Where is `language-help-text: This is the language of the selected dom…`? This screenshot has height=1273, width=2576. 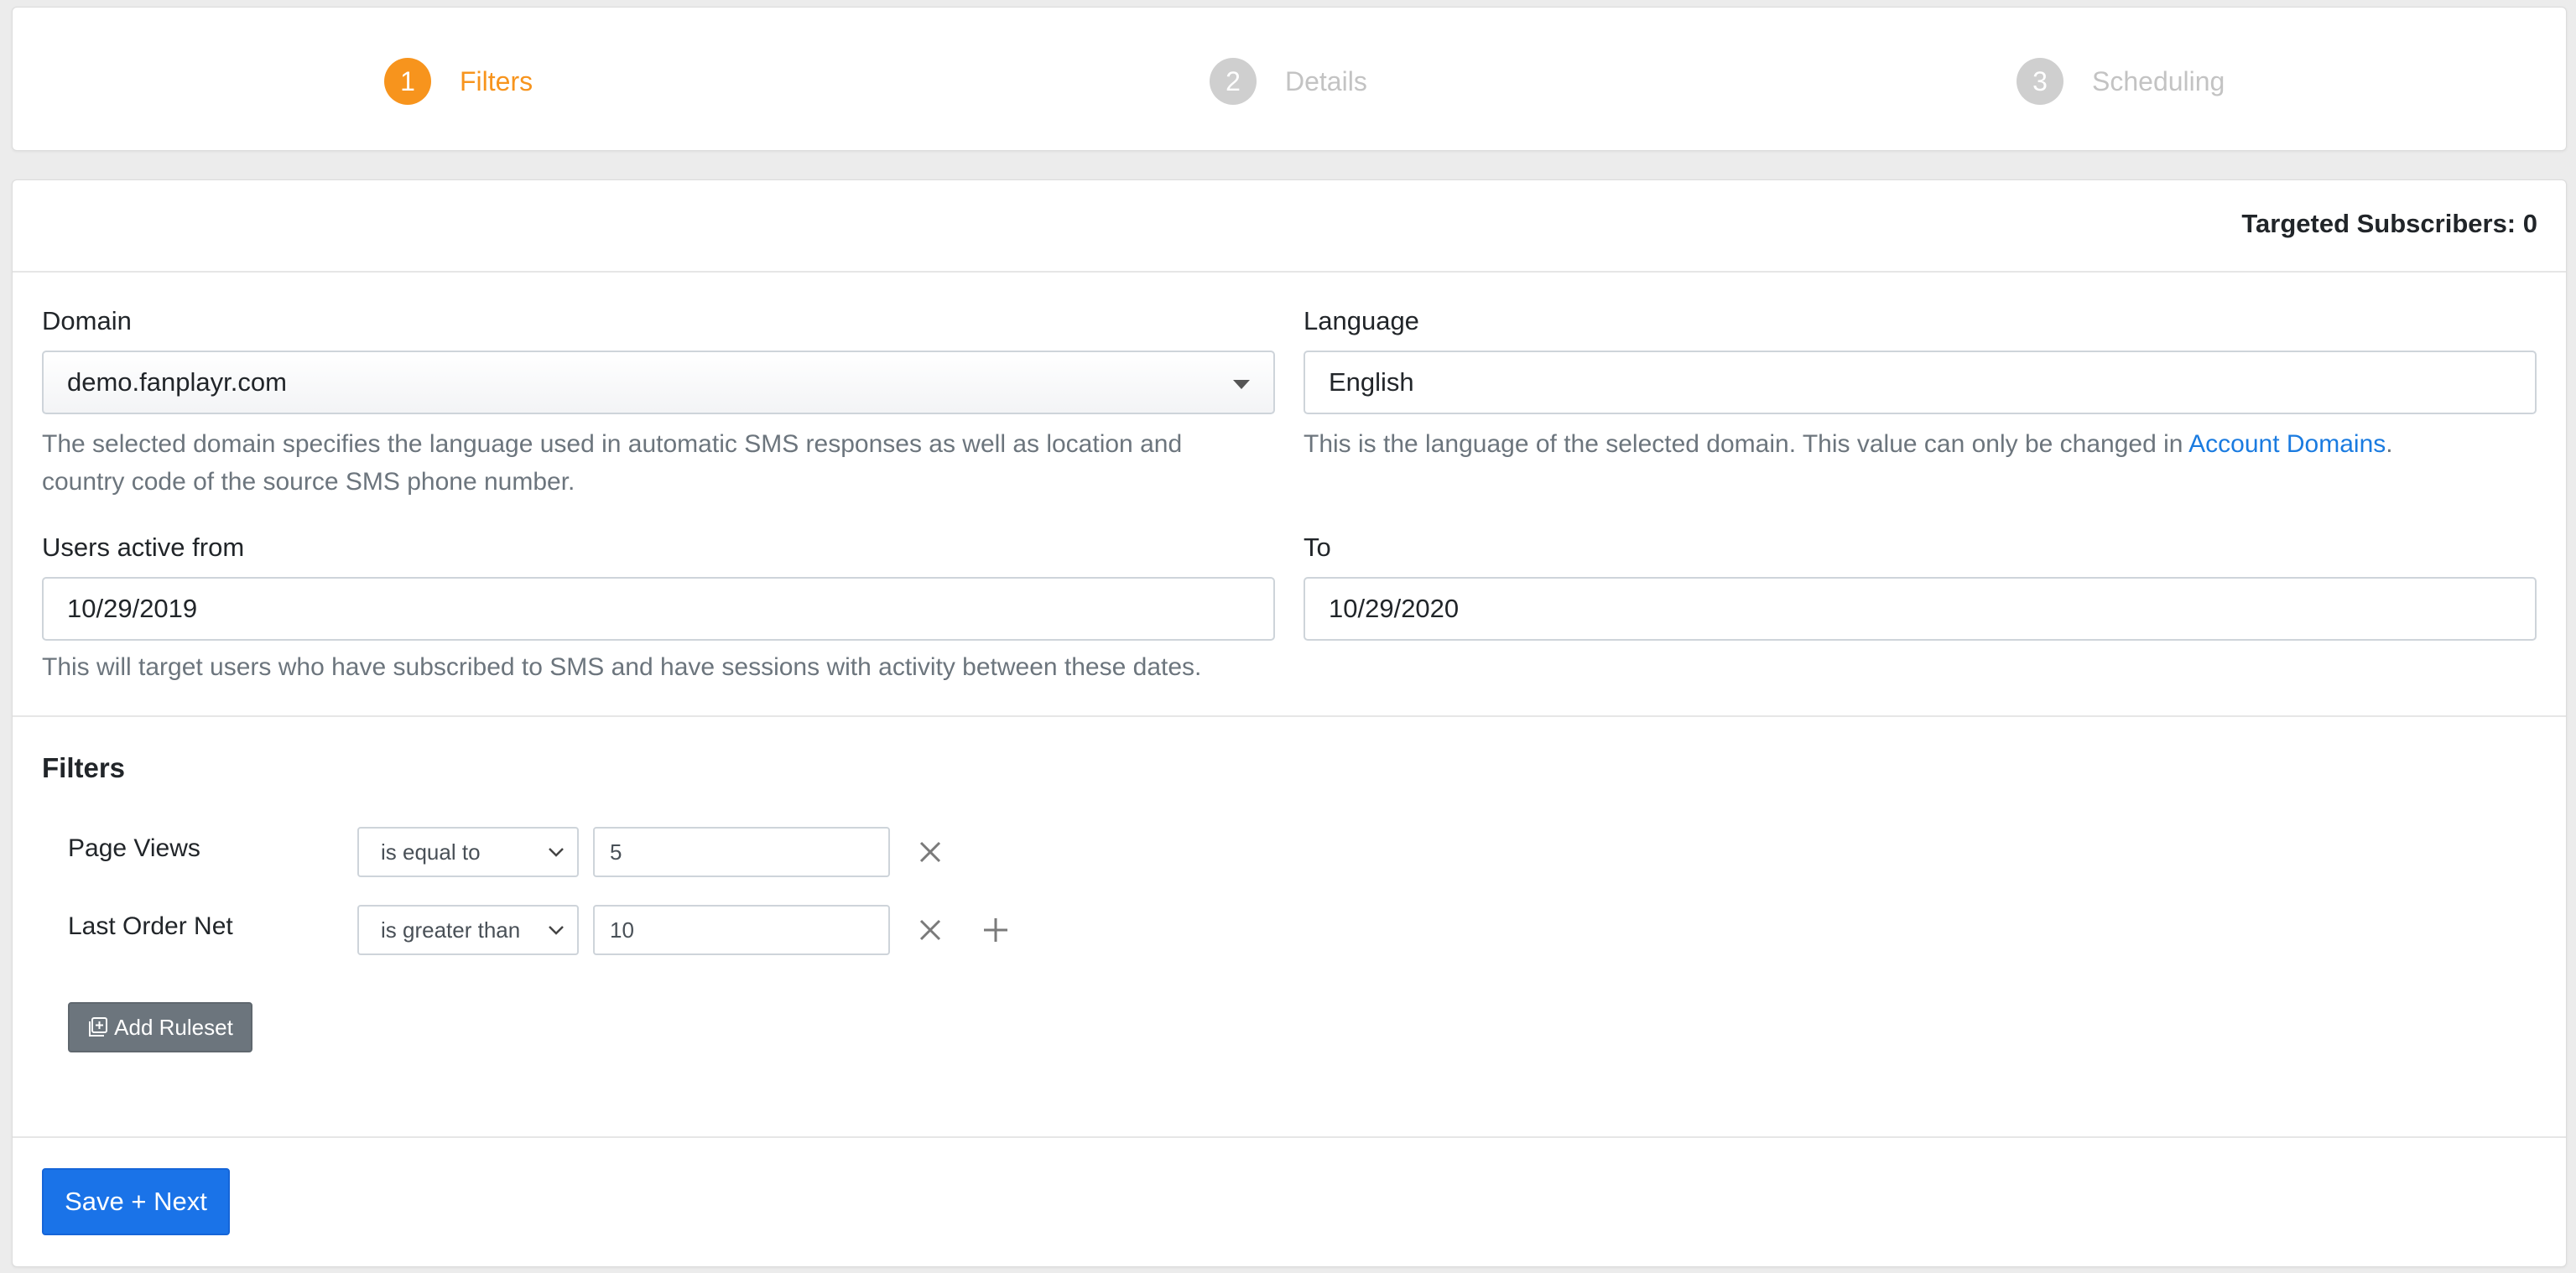 language-help-text: This is the language of the selected dom… is located at coordinates (1746, 444).